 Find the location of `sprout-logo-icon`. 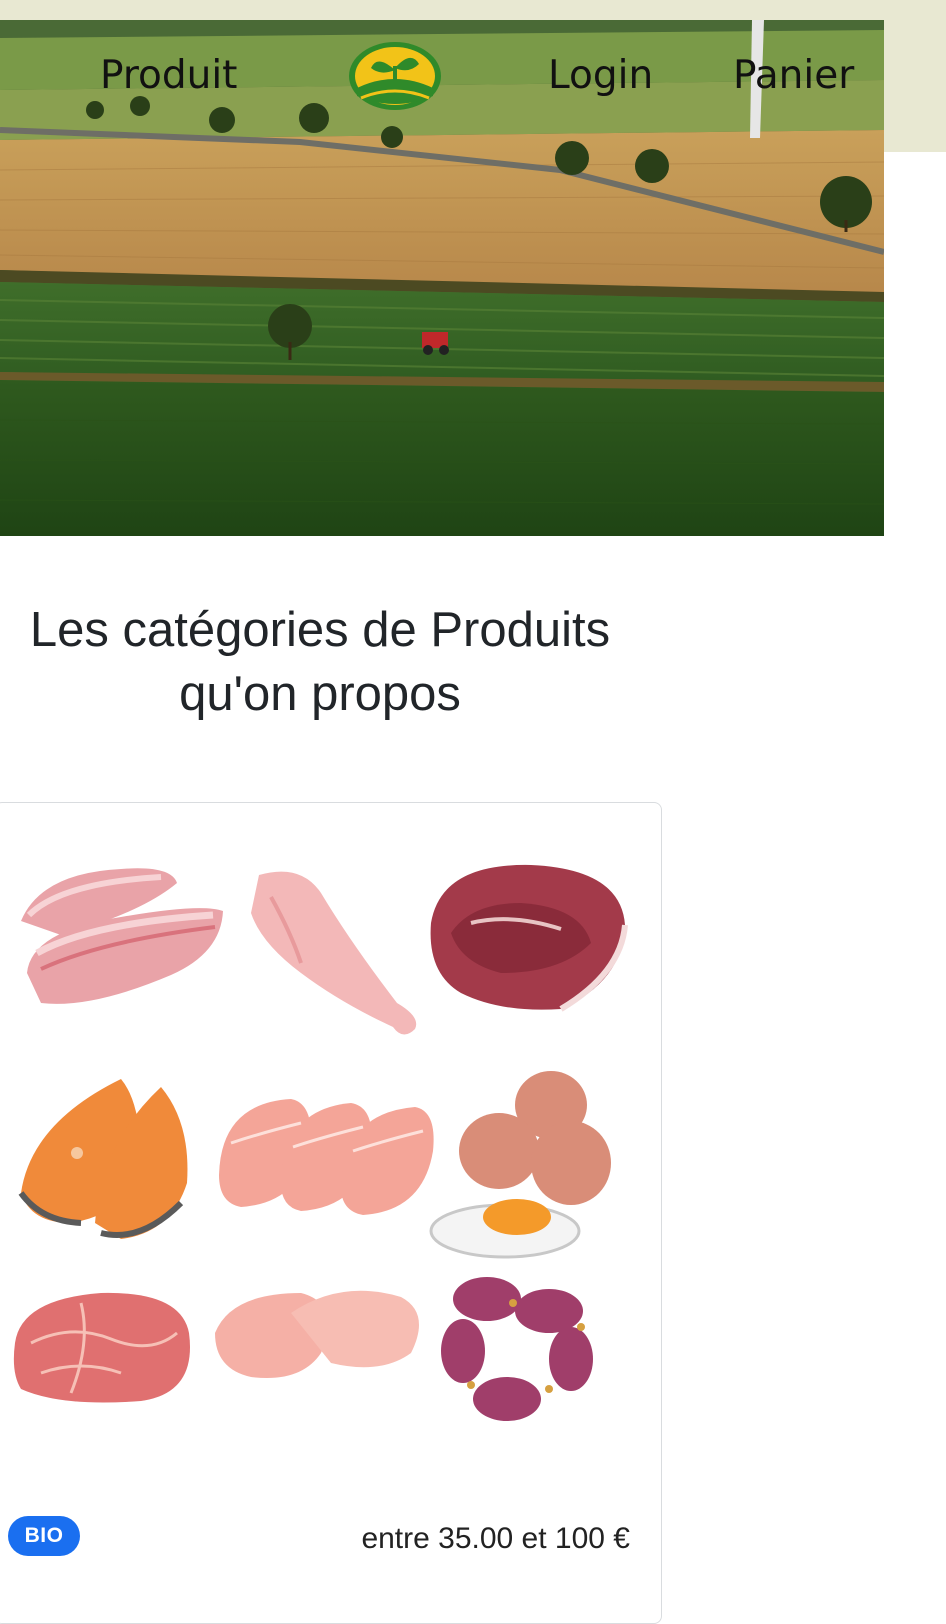

sprout-logo-icon is located at coordinates (395, 76).